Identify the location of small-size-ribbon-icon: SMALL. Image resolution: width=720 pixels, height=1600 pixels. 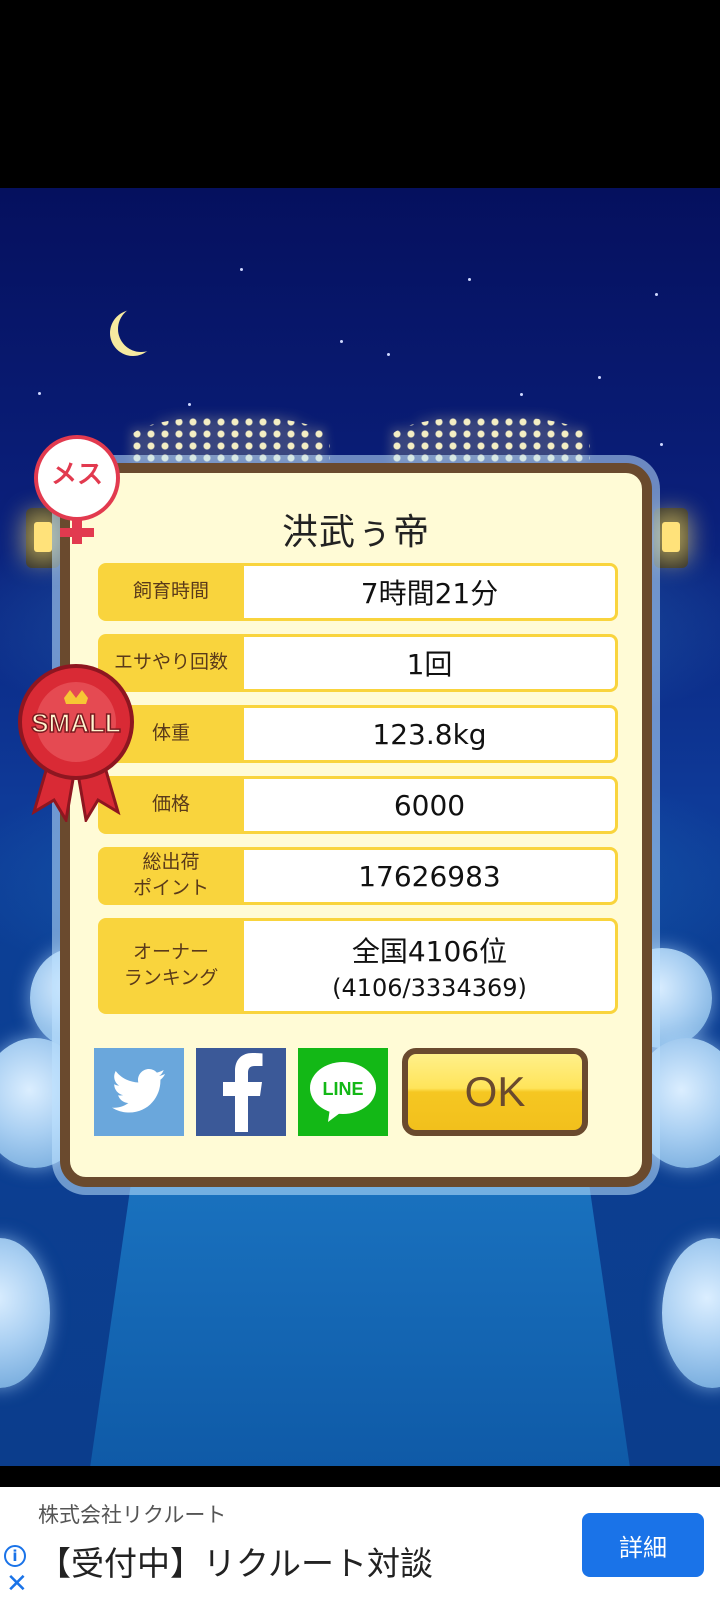
(76, 743).